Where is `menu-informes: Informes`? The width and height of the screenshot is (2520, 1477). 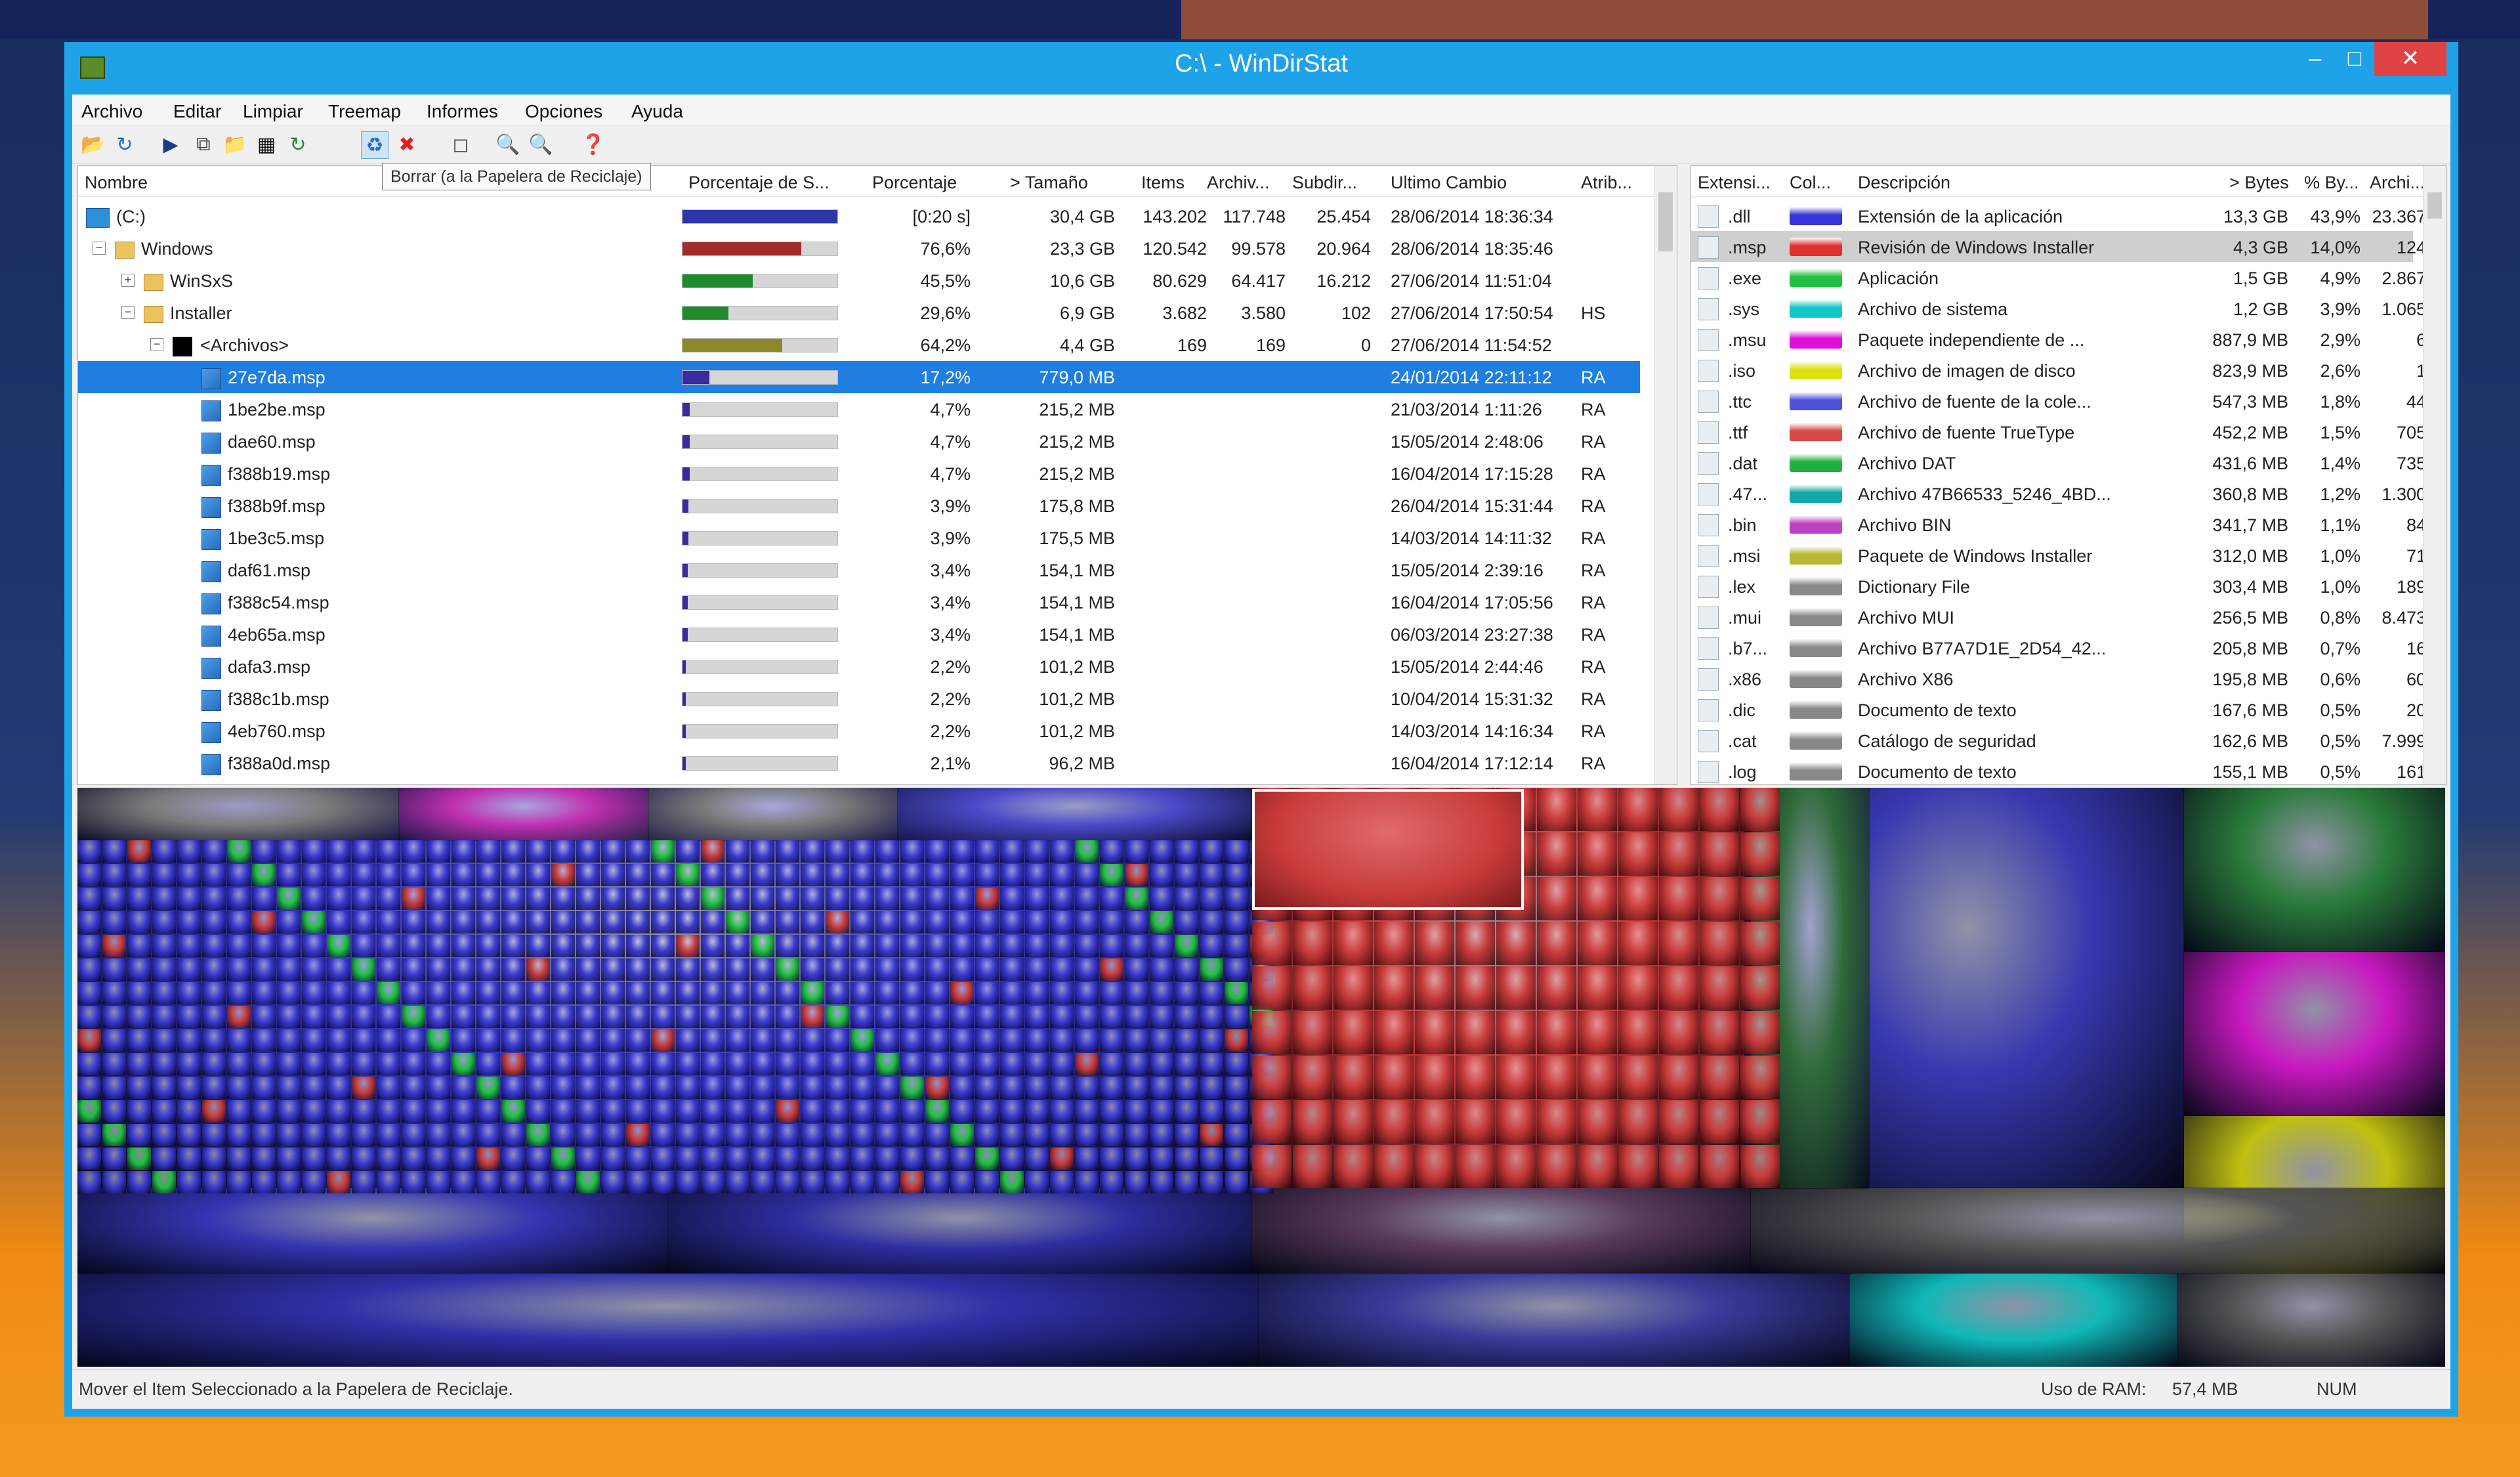
menu-informes: Informes is located at coordinates (462, 111).